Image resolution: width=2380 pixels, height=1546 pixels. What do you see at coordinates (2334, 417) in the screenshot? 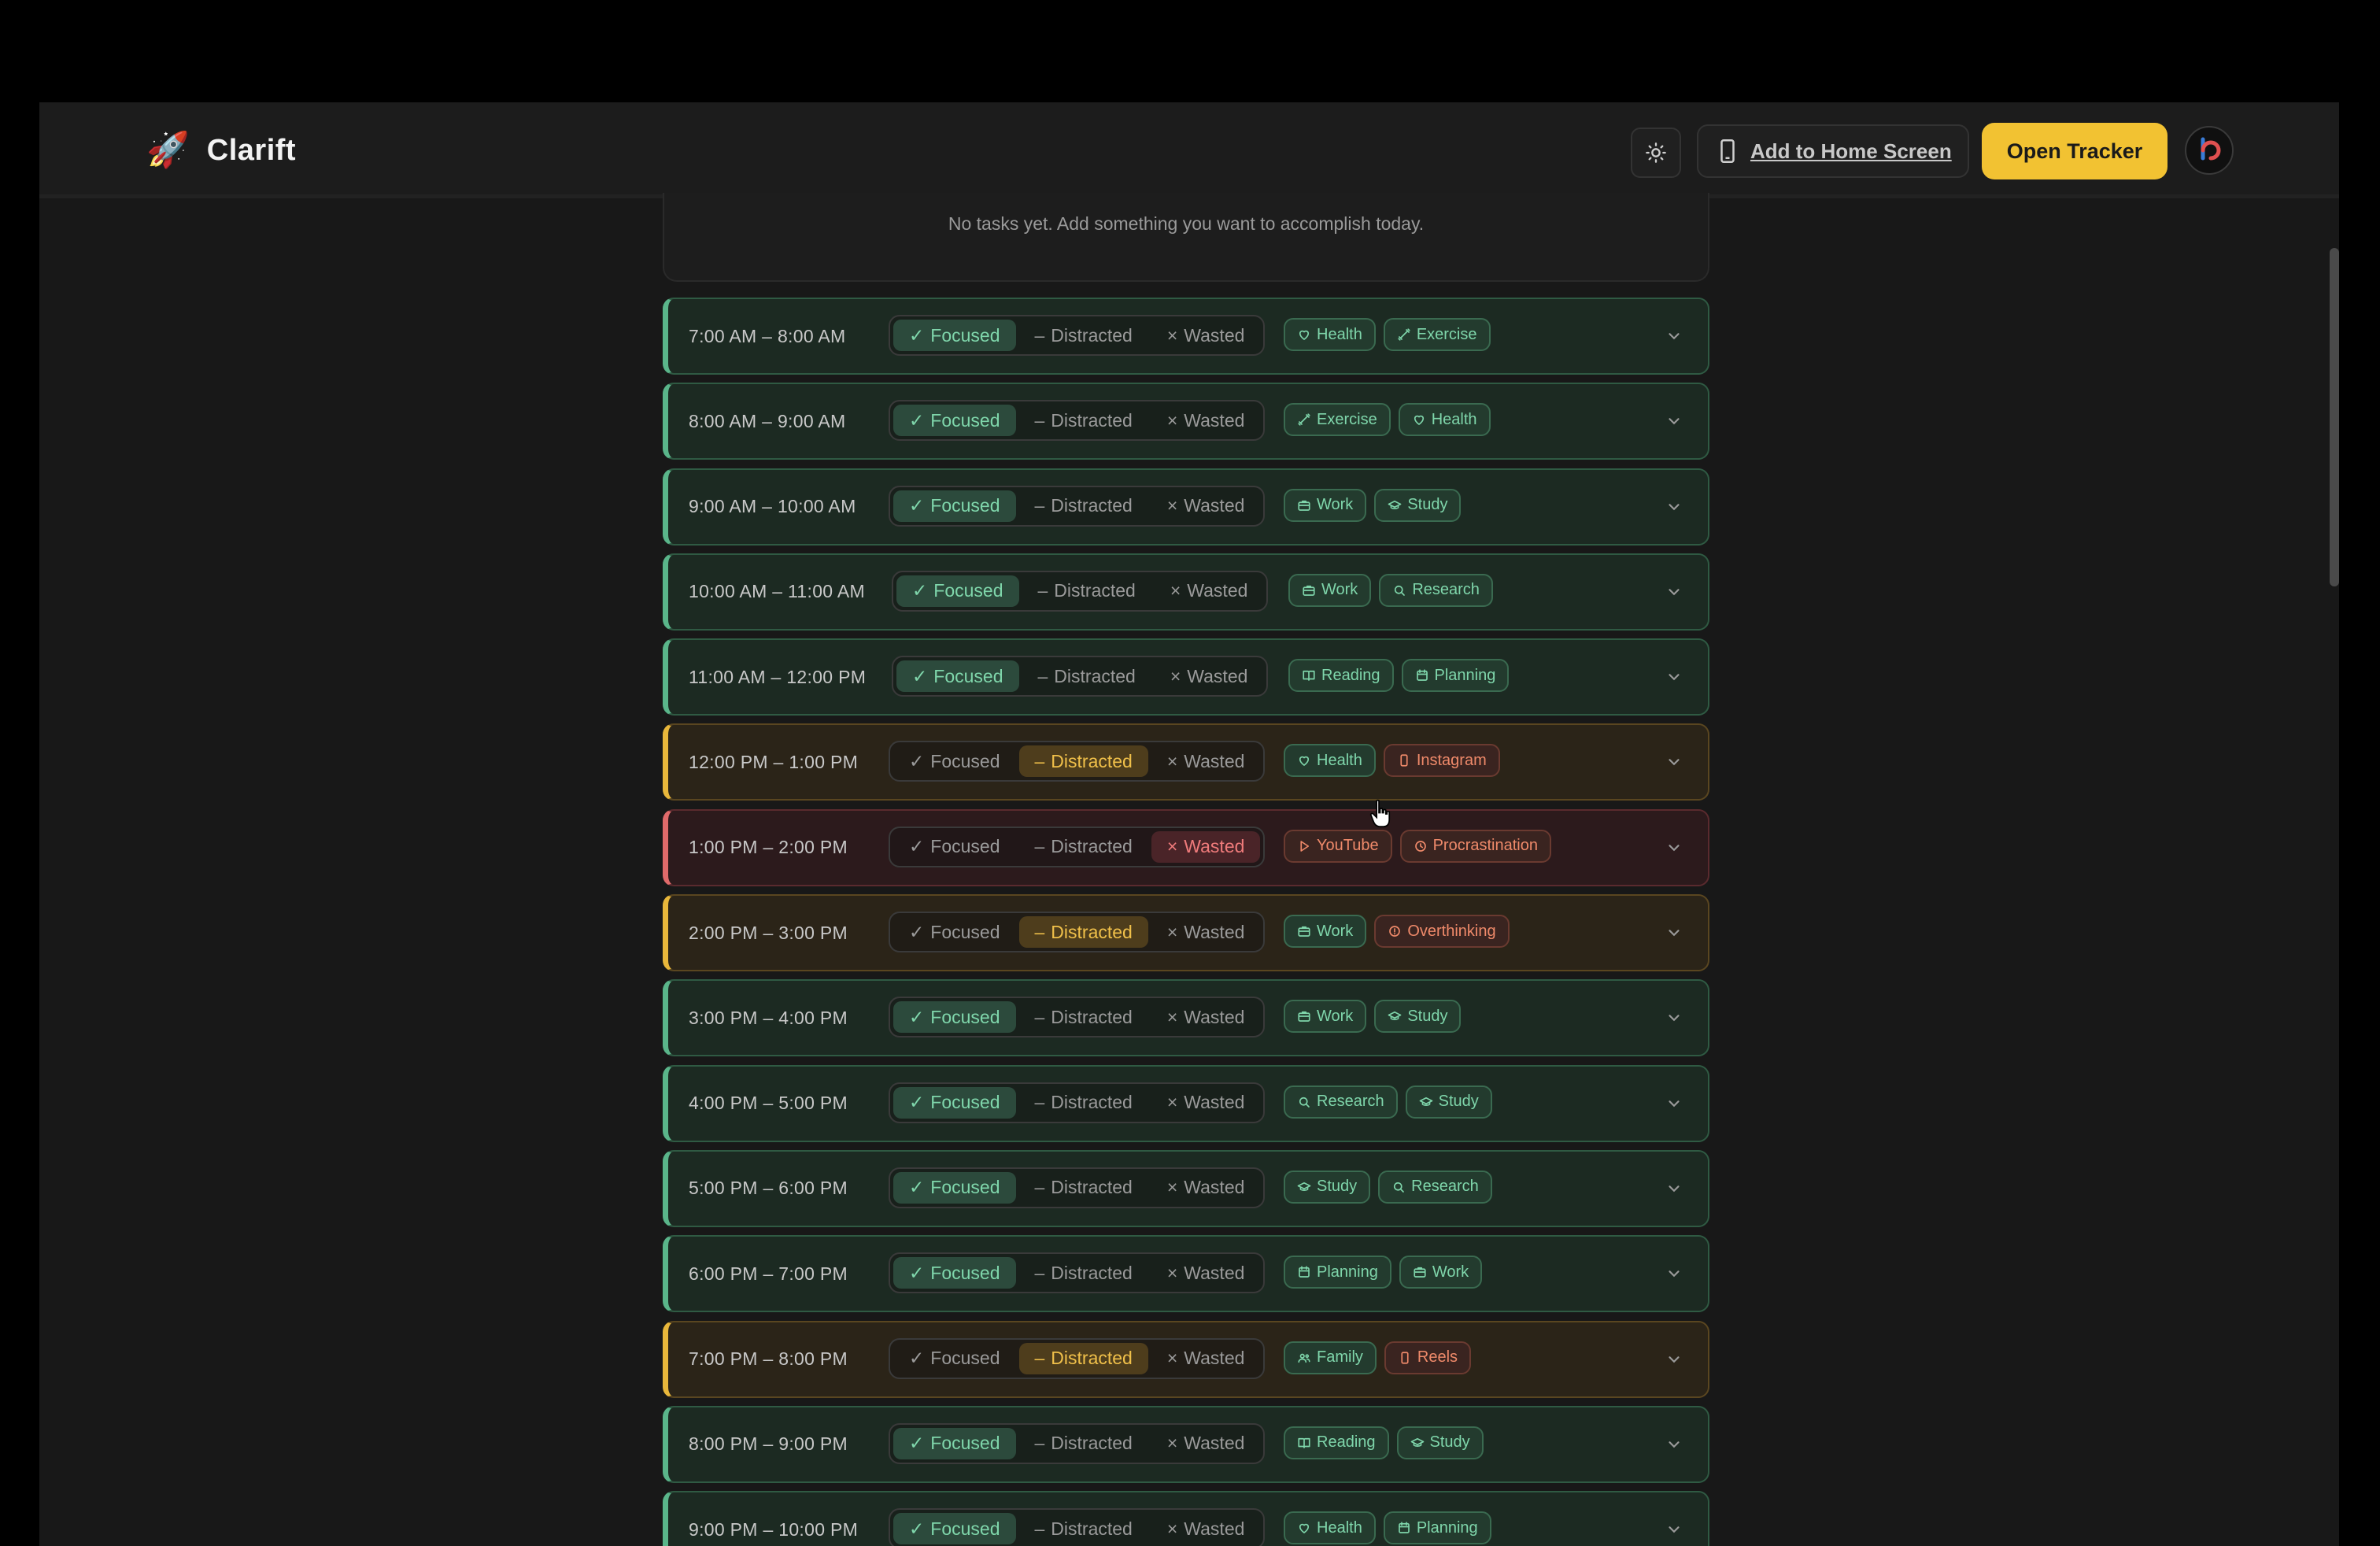
I see `scrollbar-thumb` at bounding box center [2334, 417].